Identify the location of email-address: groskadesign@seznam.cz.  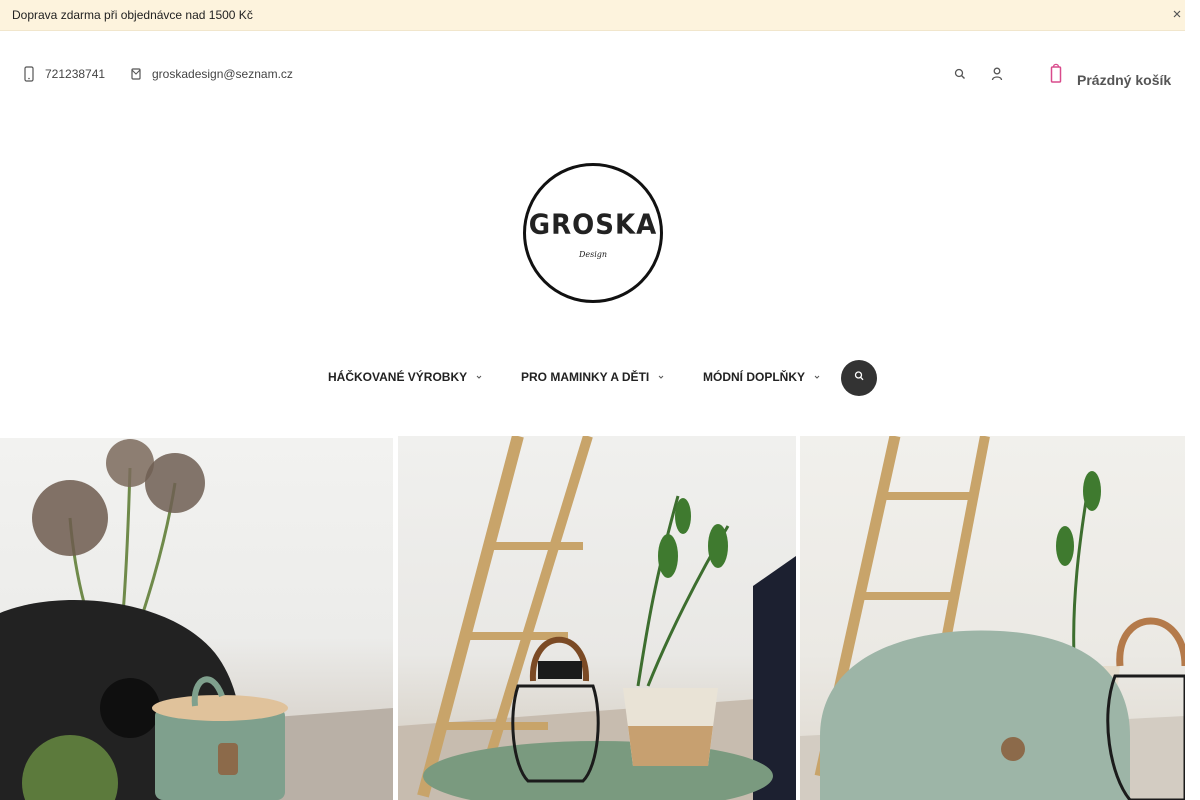
(222, 74).